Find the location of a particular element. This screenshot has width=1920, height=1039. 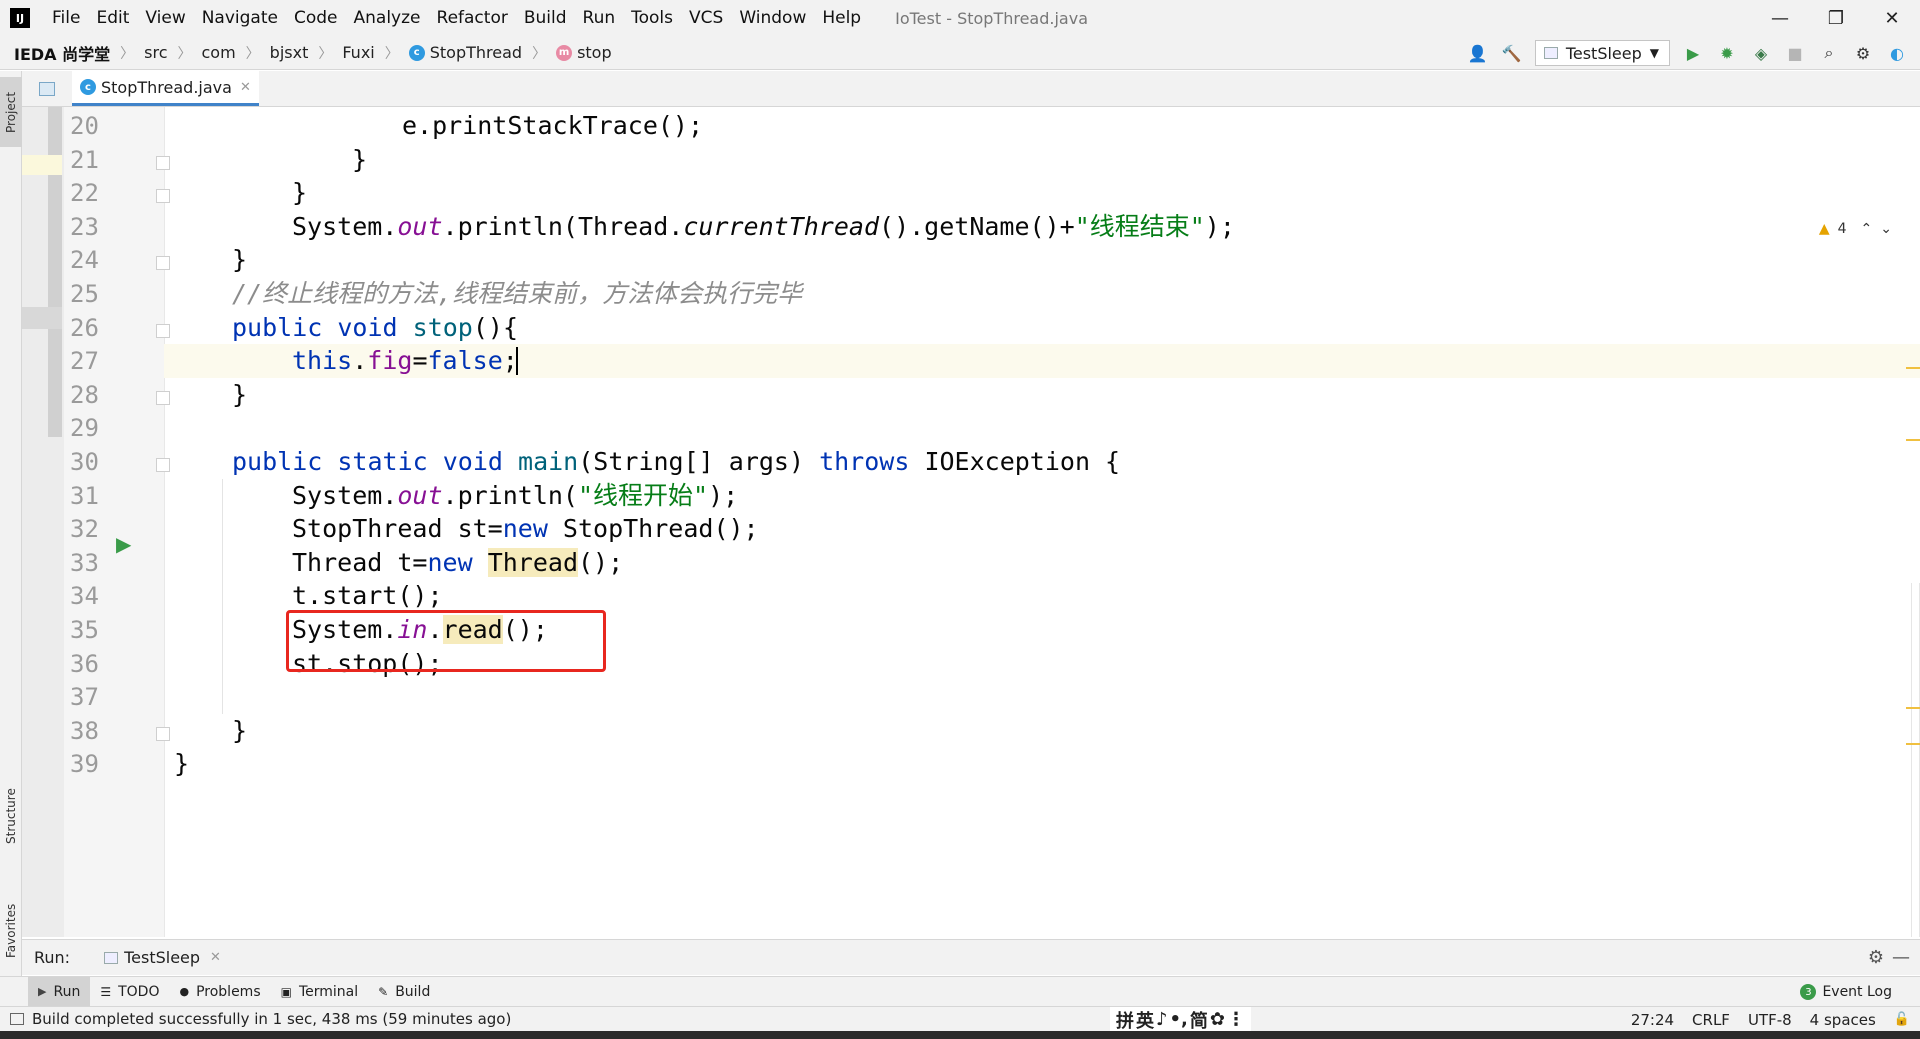

menu-navigate: Navigate is located at coordinates (240, 18).